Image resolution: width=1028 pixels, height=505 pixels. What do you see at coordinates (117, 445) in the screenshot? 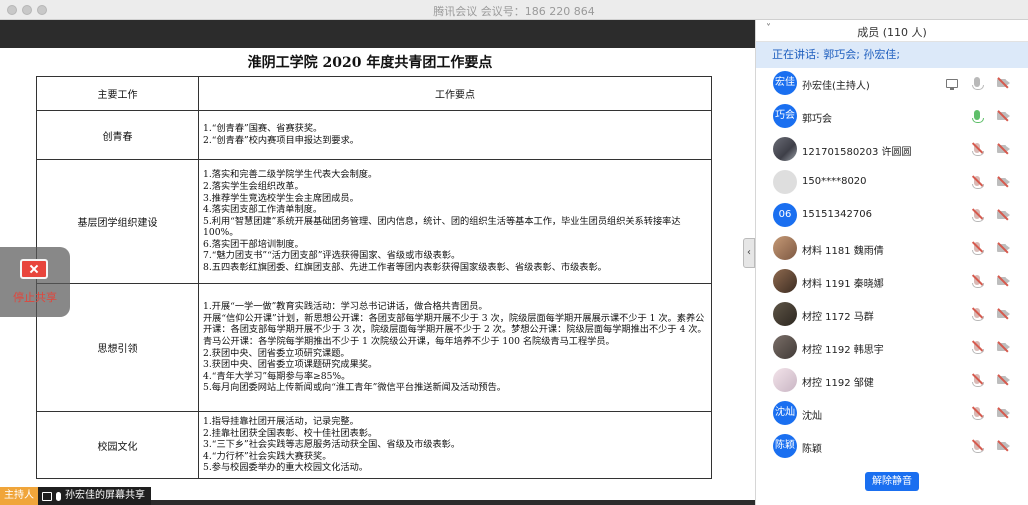
I see `work-category: 校园文化` at bounding box center [117, 445].